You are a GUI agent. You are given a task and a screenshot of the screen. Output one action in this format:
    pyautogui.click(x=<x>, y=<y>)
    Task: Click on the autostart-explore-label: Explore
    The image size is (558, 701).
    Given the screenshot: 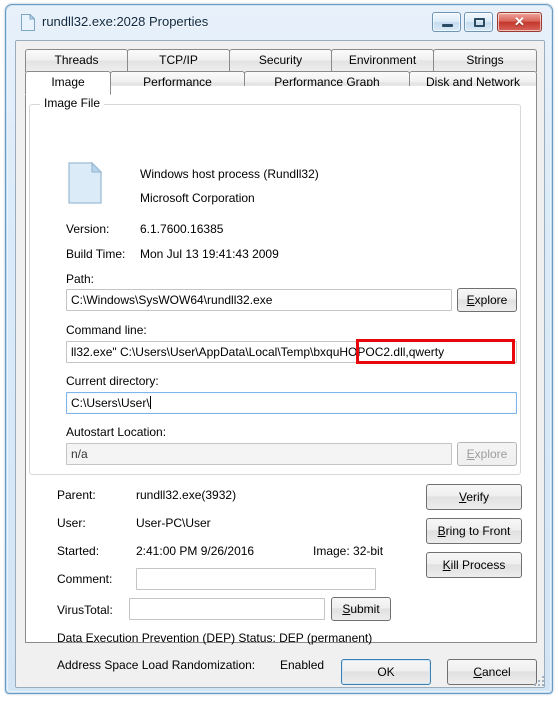 What is the action you would take?
    pyautogui.click(x=487, y=454)
    